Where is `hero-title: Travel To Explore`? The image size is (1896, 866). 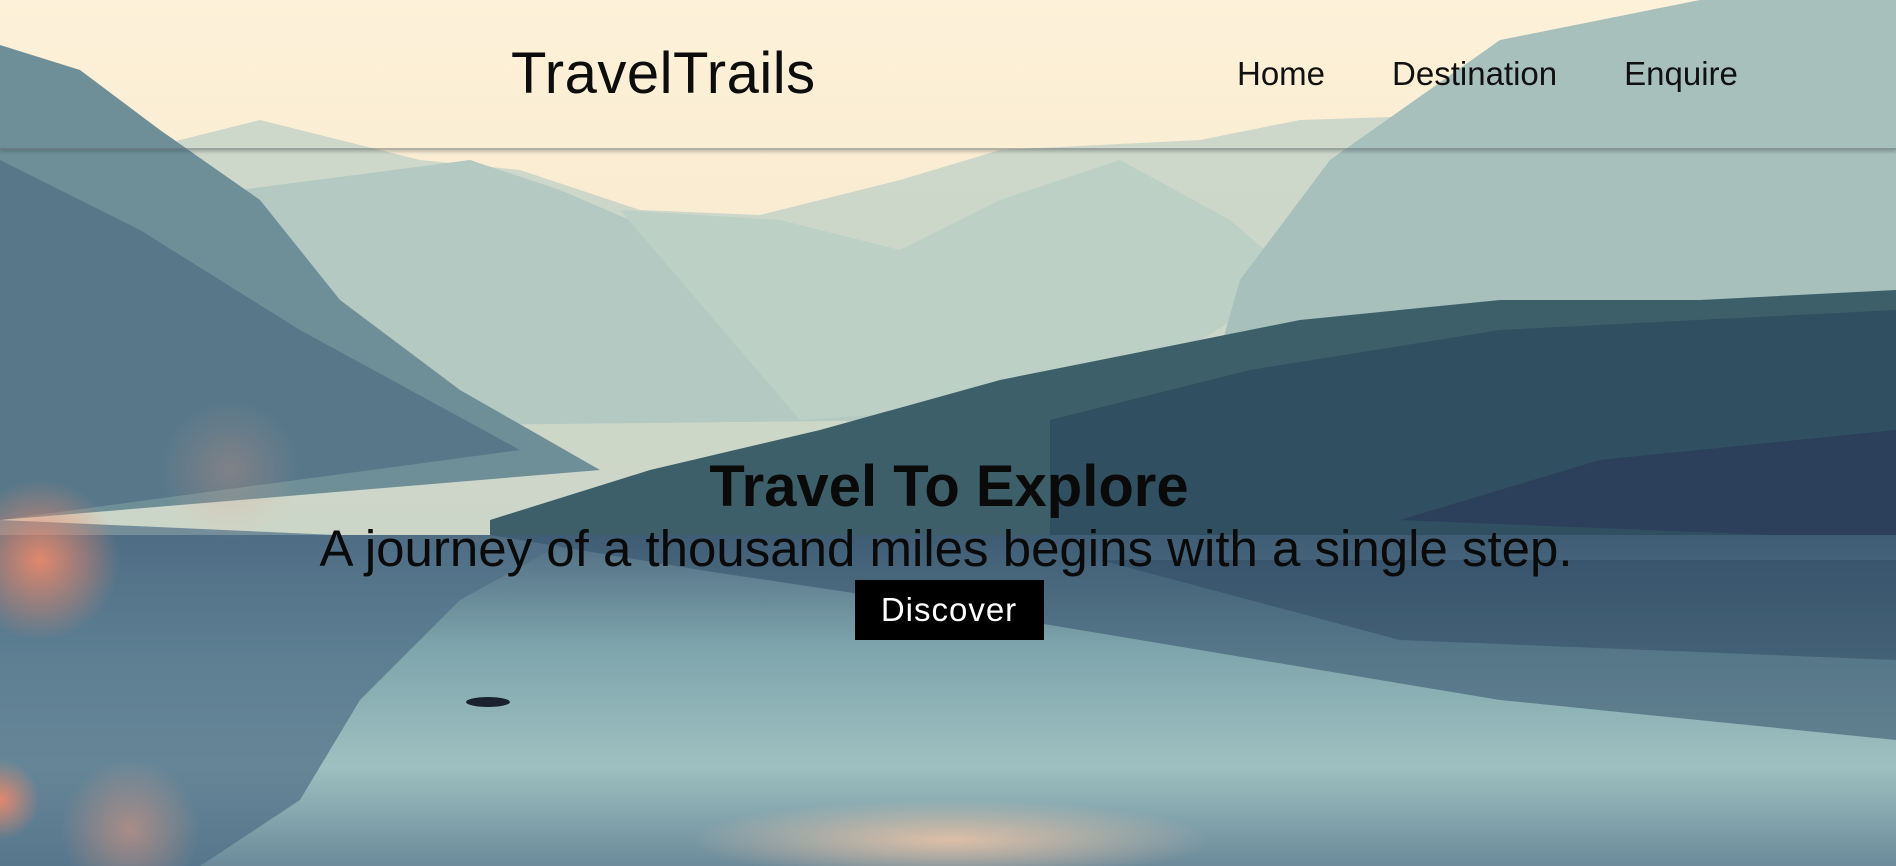 hero-title: Travel To Explore is located at coordinates (949, 486).